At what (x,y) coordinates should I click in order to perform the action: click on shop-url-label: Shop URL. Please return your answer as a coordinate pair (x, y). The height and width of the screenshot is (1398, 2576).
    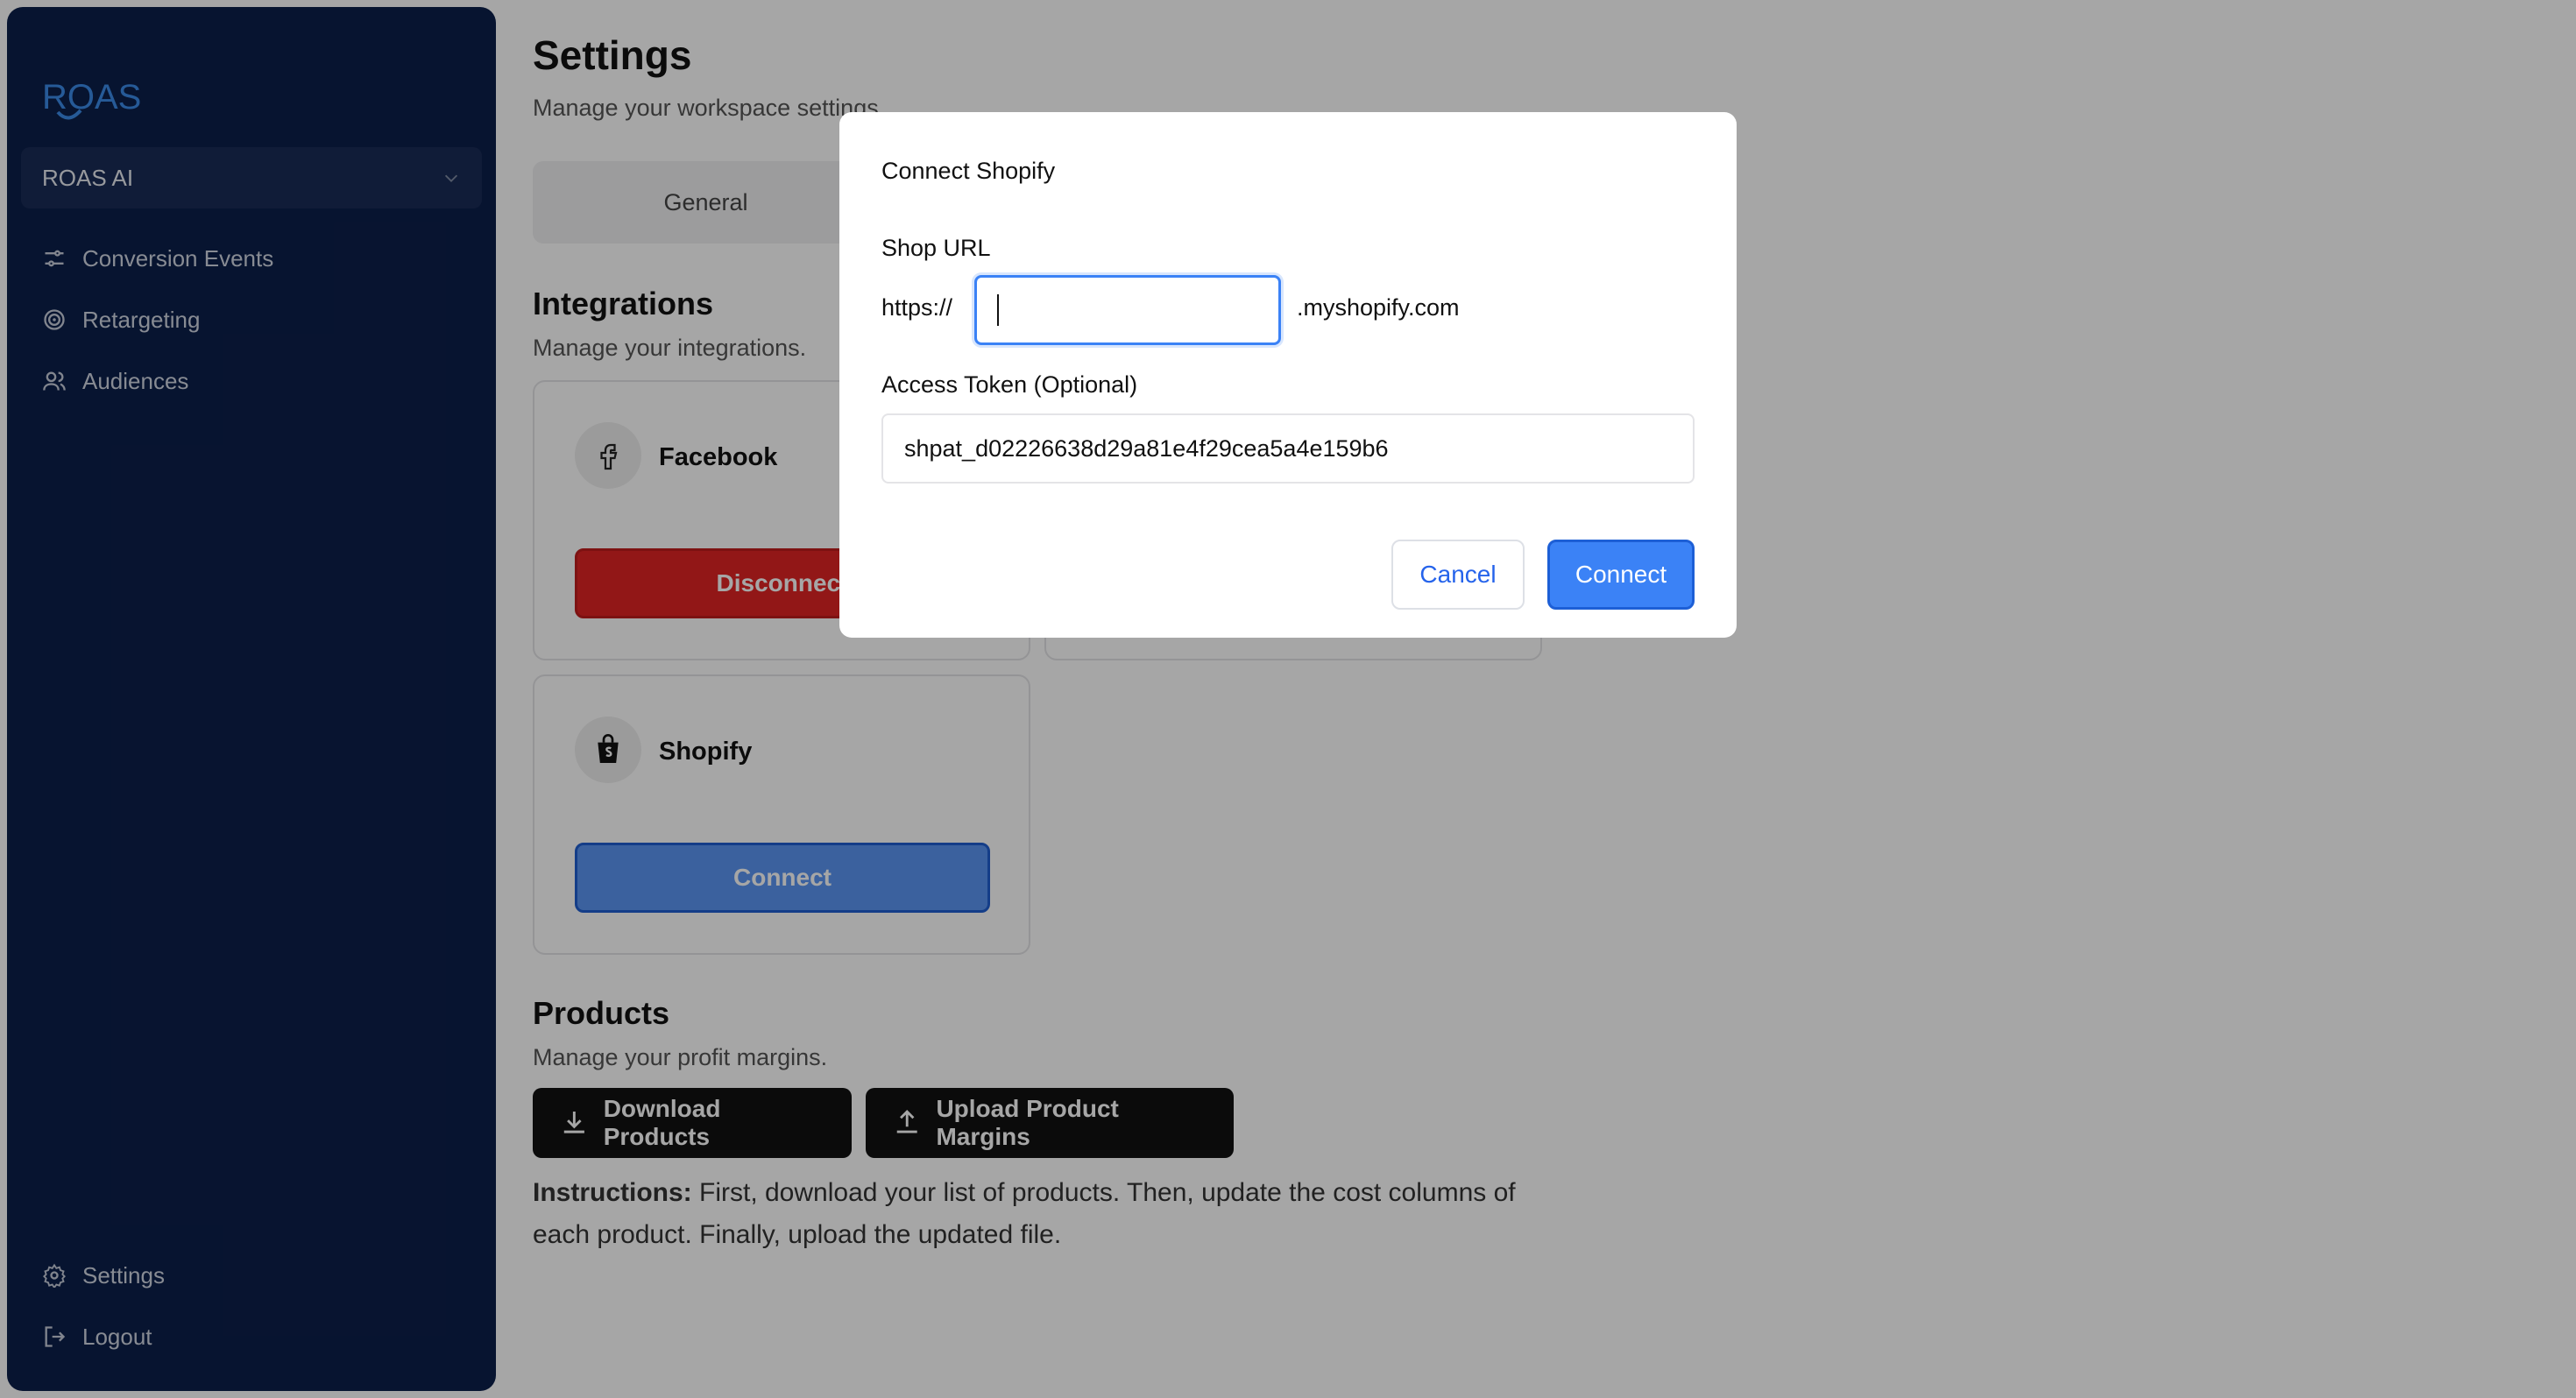
    Looking at the image, I should click on (936, 248).